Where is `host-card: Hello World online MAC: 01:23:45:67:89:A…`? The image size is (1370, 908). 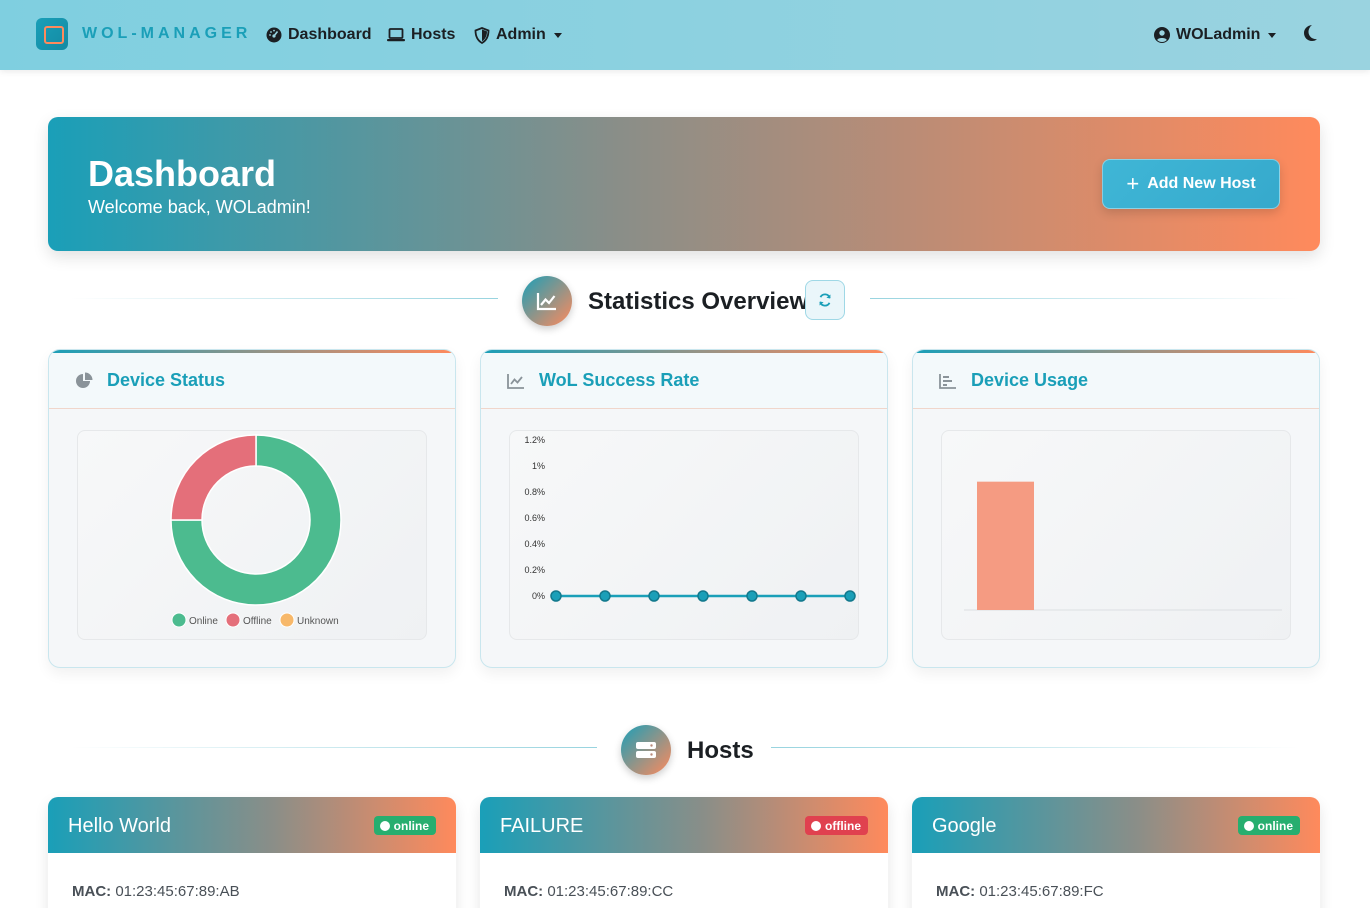
host-card: Hello World online MAC: 01:23:45:67:89:A… is located at coordinates (252, 852).